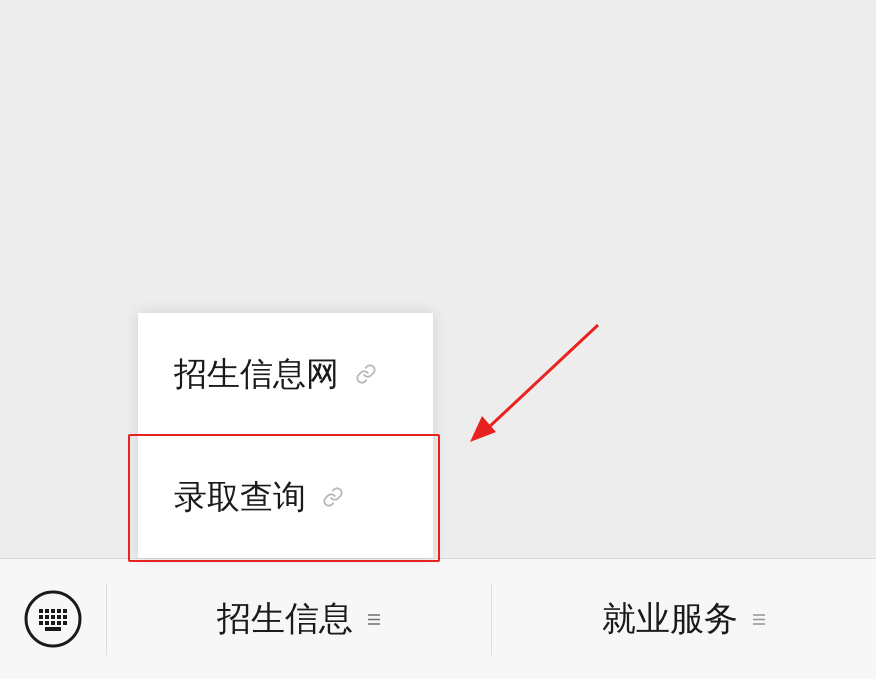 Image resolution: width=876 pixels, height=679 pixels. I want to click on menu-bar-button: 招生信息, so click(298, 619).